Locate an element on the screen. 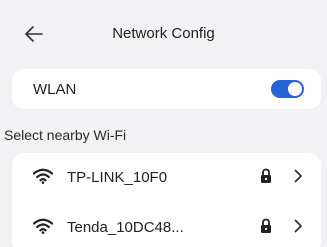 This screenshot has height=247, width=327. wlan-toggle is located at coordinates (287, 89).